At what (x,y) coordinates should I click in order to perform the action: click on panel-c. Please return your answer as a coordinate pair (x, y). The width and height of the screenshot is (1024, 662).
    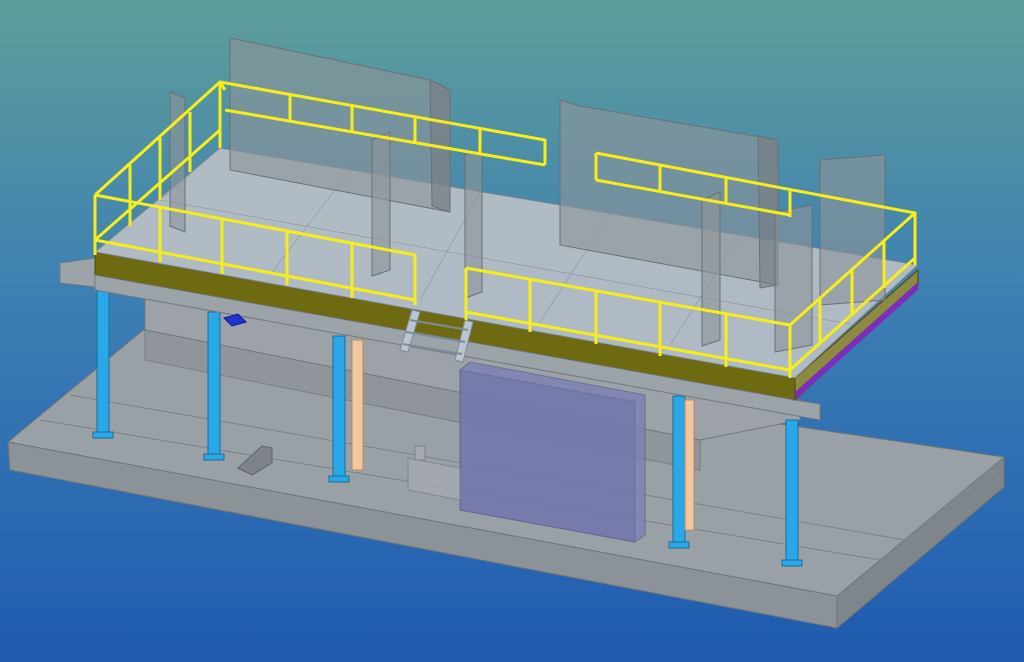
    Looking at the image, I should click on (381, 204).